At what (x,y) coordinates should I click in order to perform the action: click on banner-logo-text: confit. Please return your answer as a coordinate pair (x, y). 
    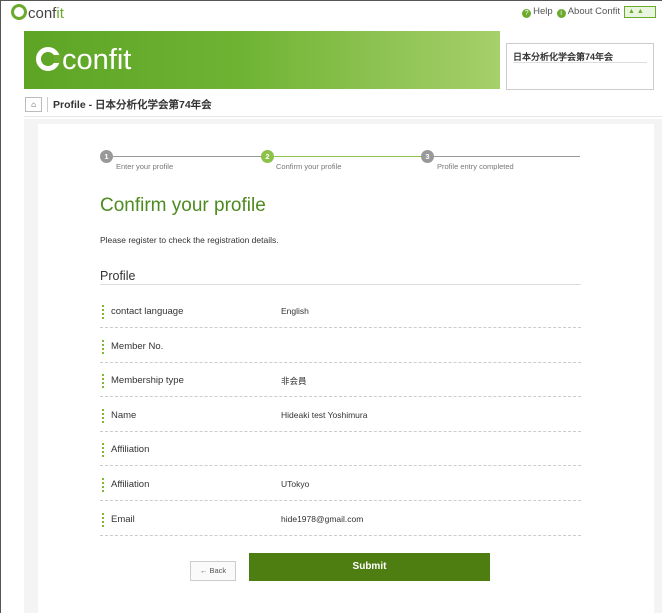
    Looking at the image, I should click on (97, 60).